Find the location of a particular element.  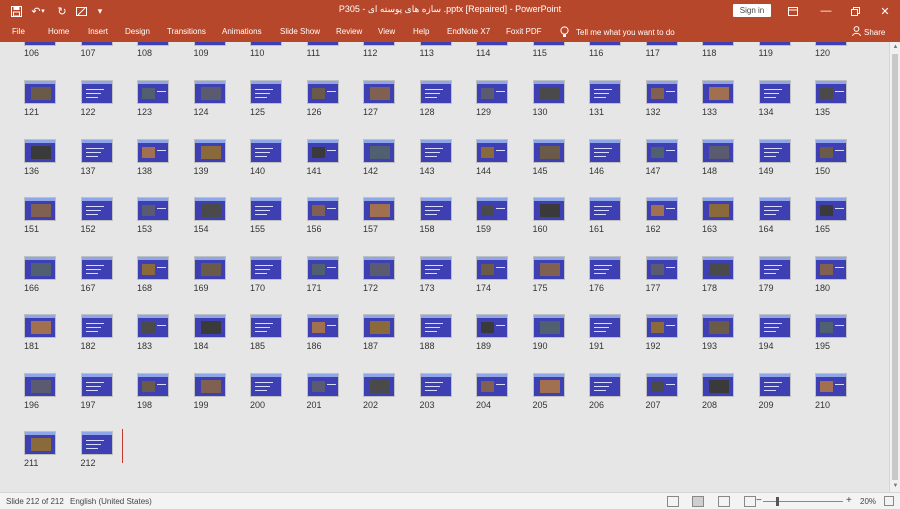

zoom-in-button: + is located at coordinates (849, 500).